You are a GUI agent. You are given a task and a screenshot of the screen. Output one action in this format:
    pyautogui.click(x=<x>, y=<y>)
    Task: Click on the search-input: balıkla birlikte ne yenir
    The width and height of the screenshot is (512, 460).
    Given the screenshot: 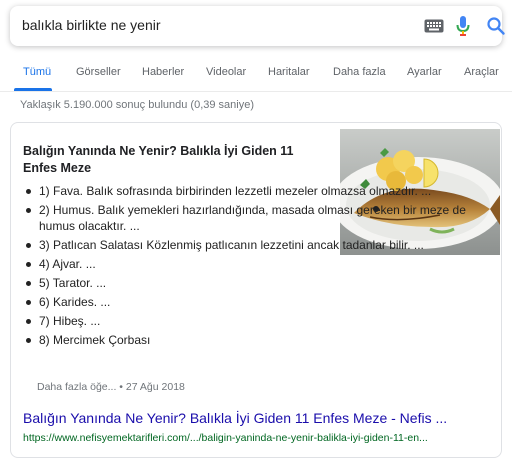 What is the action you would take?
    pyautogui.click(x=91, y=25)
    